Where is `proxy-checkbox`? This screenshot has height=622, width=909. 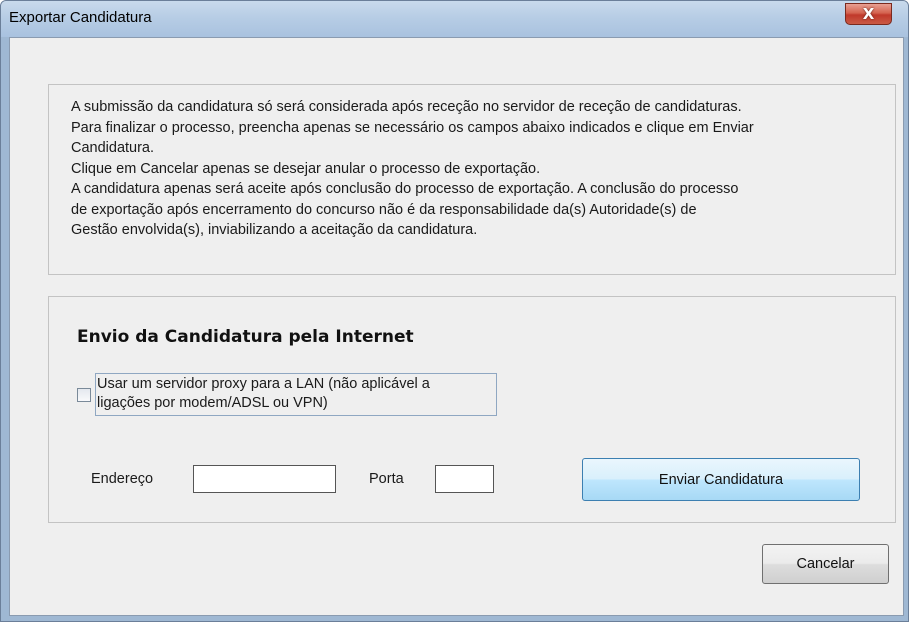
proxy-checkbox is located at coordinates (84, 394).